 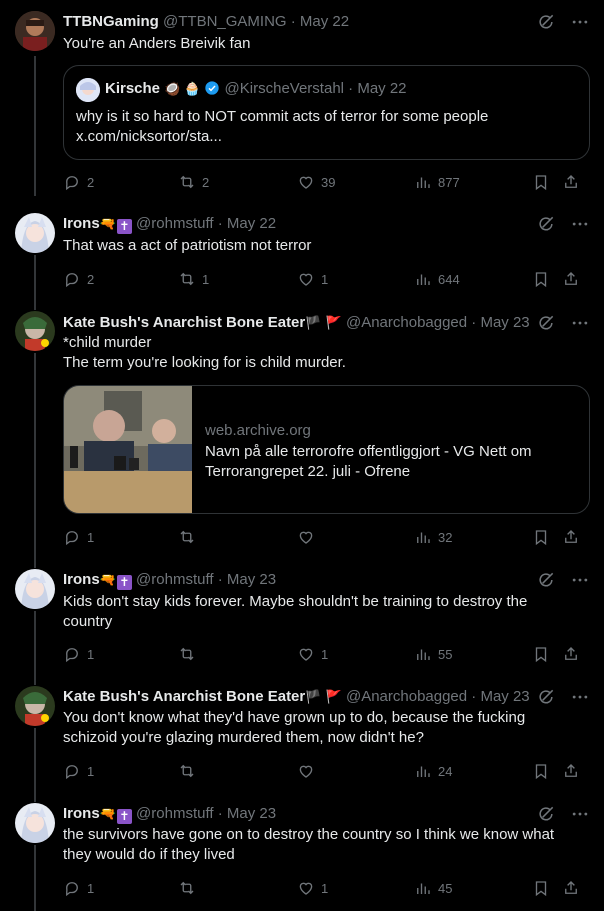 I want to click on handle: @TTBN_GAMING, so click(x=225, y=21).